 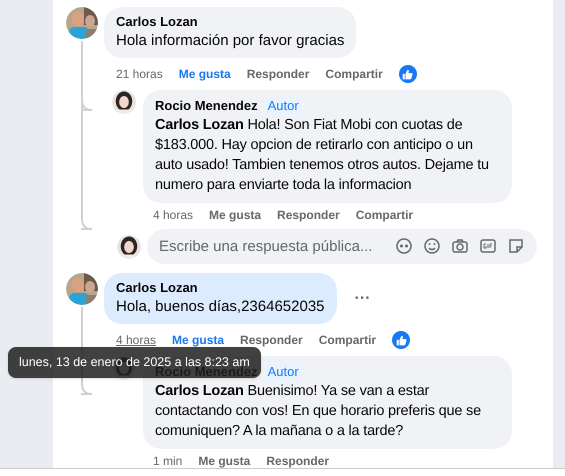 I want to click on timestamp-link: 21 horas, so click(x=139, y=74).